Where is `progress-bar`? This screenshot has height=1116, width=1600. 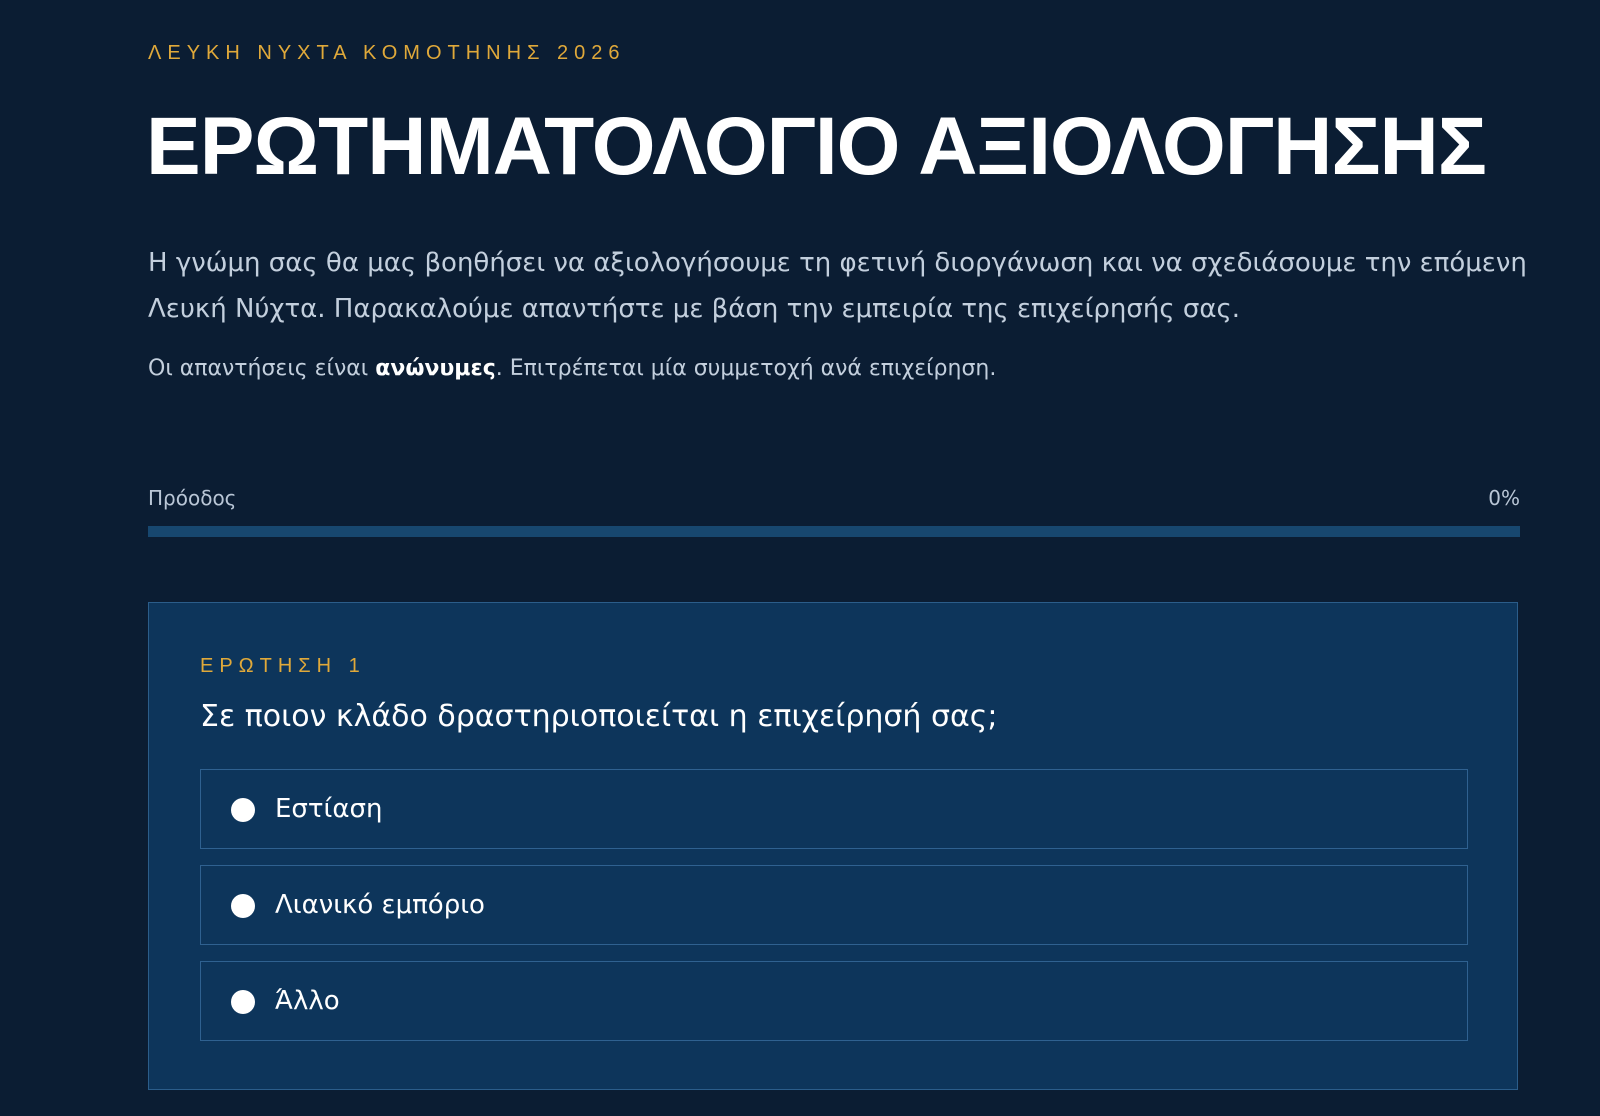 progress-bar is located at coordinates (834, 531).